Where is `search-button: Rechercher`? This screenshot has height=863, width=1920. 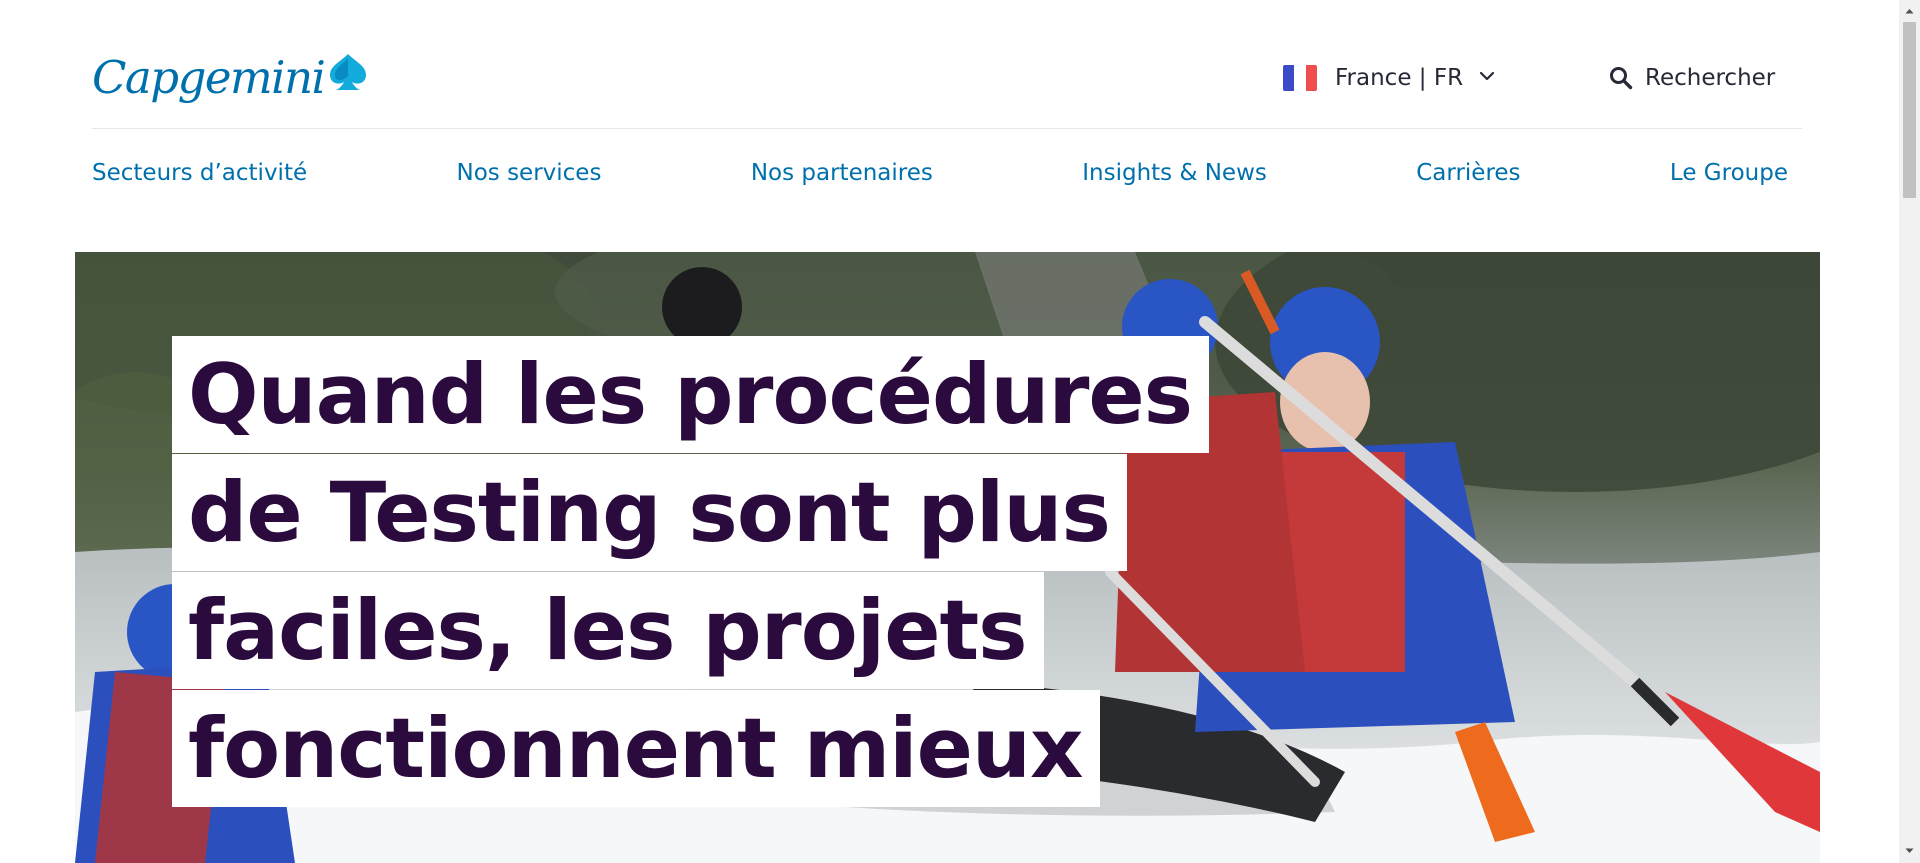
search-button: Rechercher is located at coordinates (1692, 78).